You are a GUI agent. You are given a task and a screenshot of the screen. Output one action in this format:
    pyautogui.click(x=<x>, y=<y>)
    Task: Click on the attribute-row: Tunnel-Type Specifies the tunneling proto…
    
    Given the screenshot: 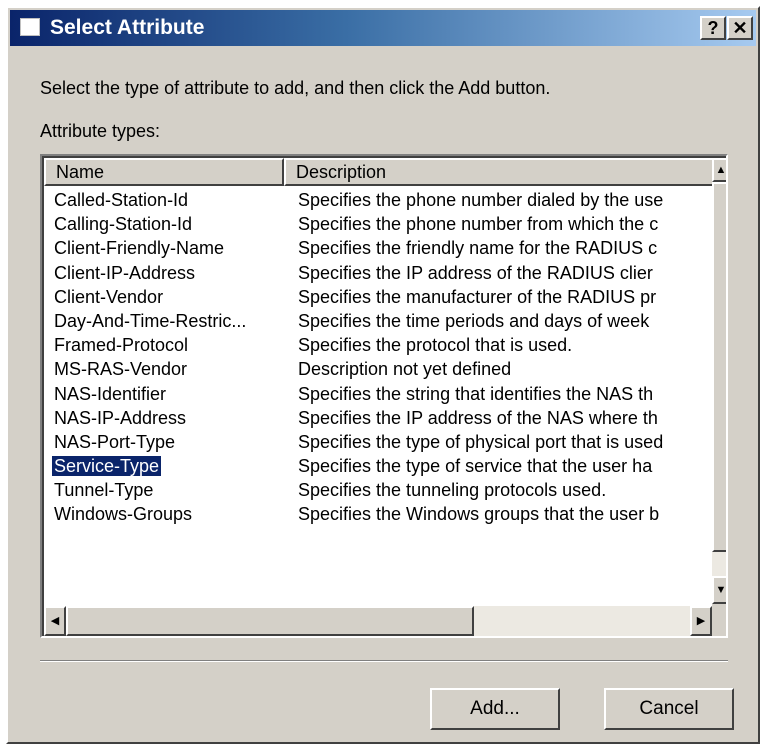 What is the action you would take?
    pyautogui.click(x=375, y=490)
    